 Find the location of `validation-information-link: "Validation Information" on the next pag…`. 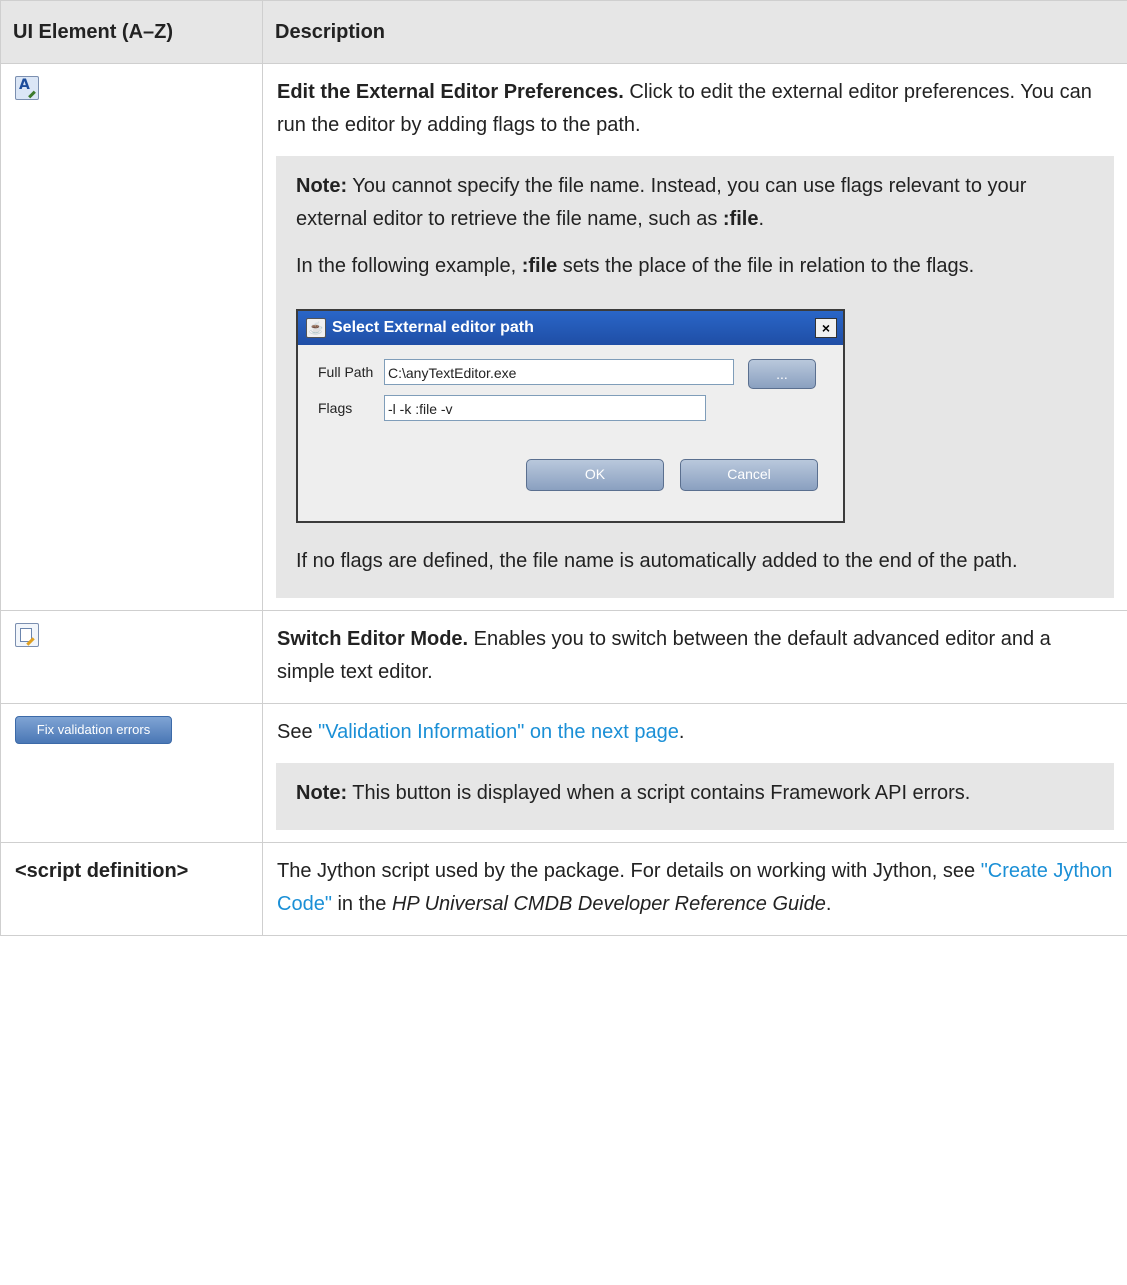

validation-information-link: "Validation Information" on the next pag… is located at coordinates (498, 732).